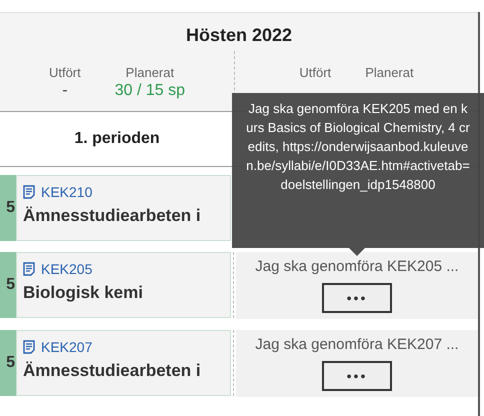 Image resolution: width=484 pixels, height=416 pixels. What do you see at coordinates (150, 91) in the screenshot?
I see `stat-value: 30 / 15 sp` at bounding box center [150, 91].